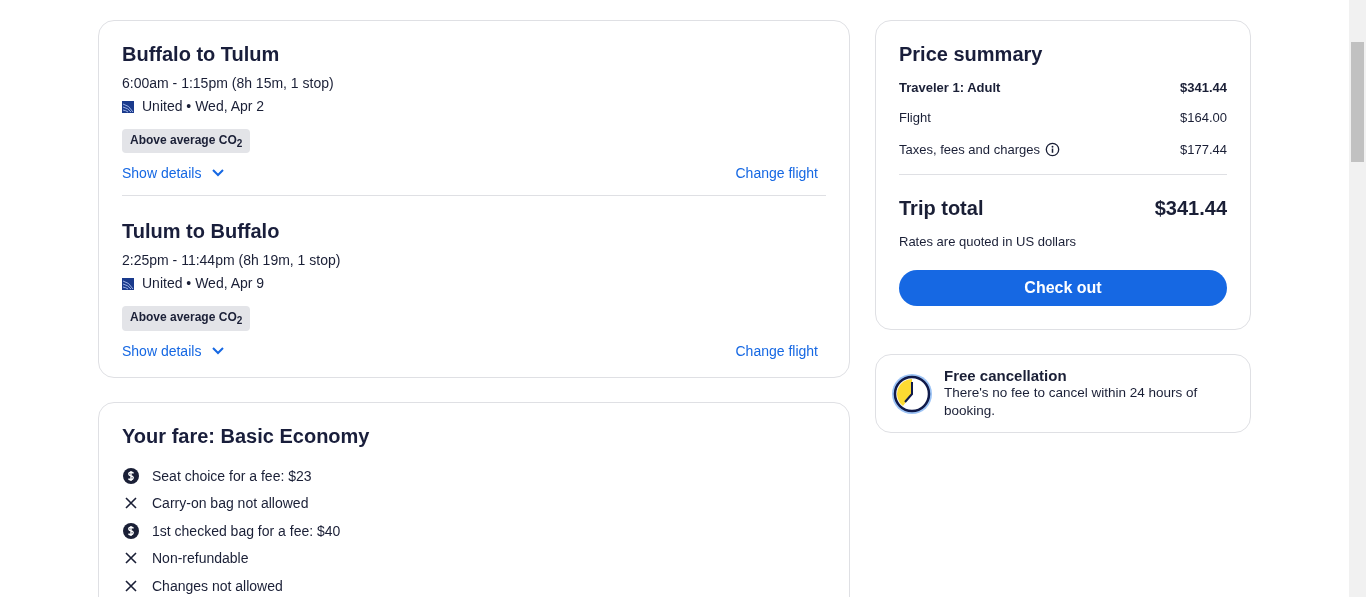  I want to click on airline-date: United • Wed, Apr 2, so click(203, 106).